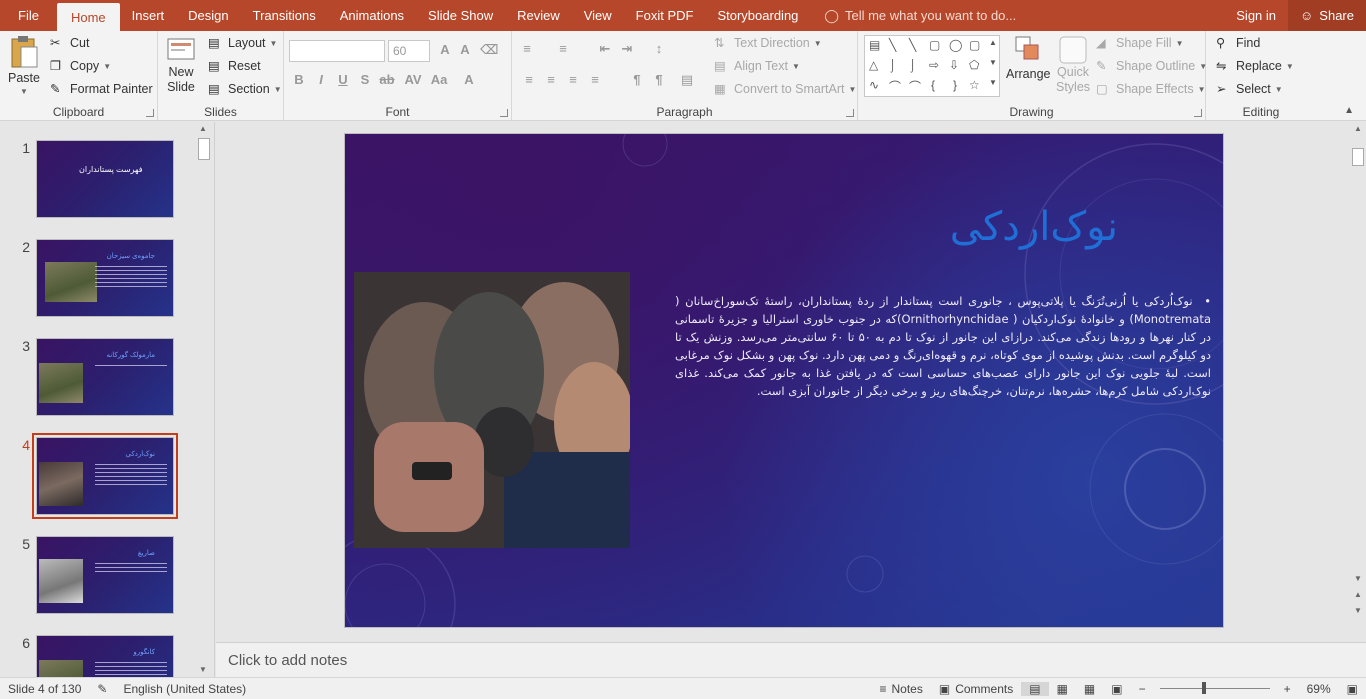 The image size is (1366, 699). What do you see at coordinates (874, 85) in the screenshot?
I see `curve-shape-icon: ∿` at bounding box center [874, 85].